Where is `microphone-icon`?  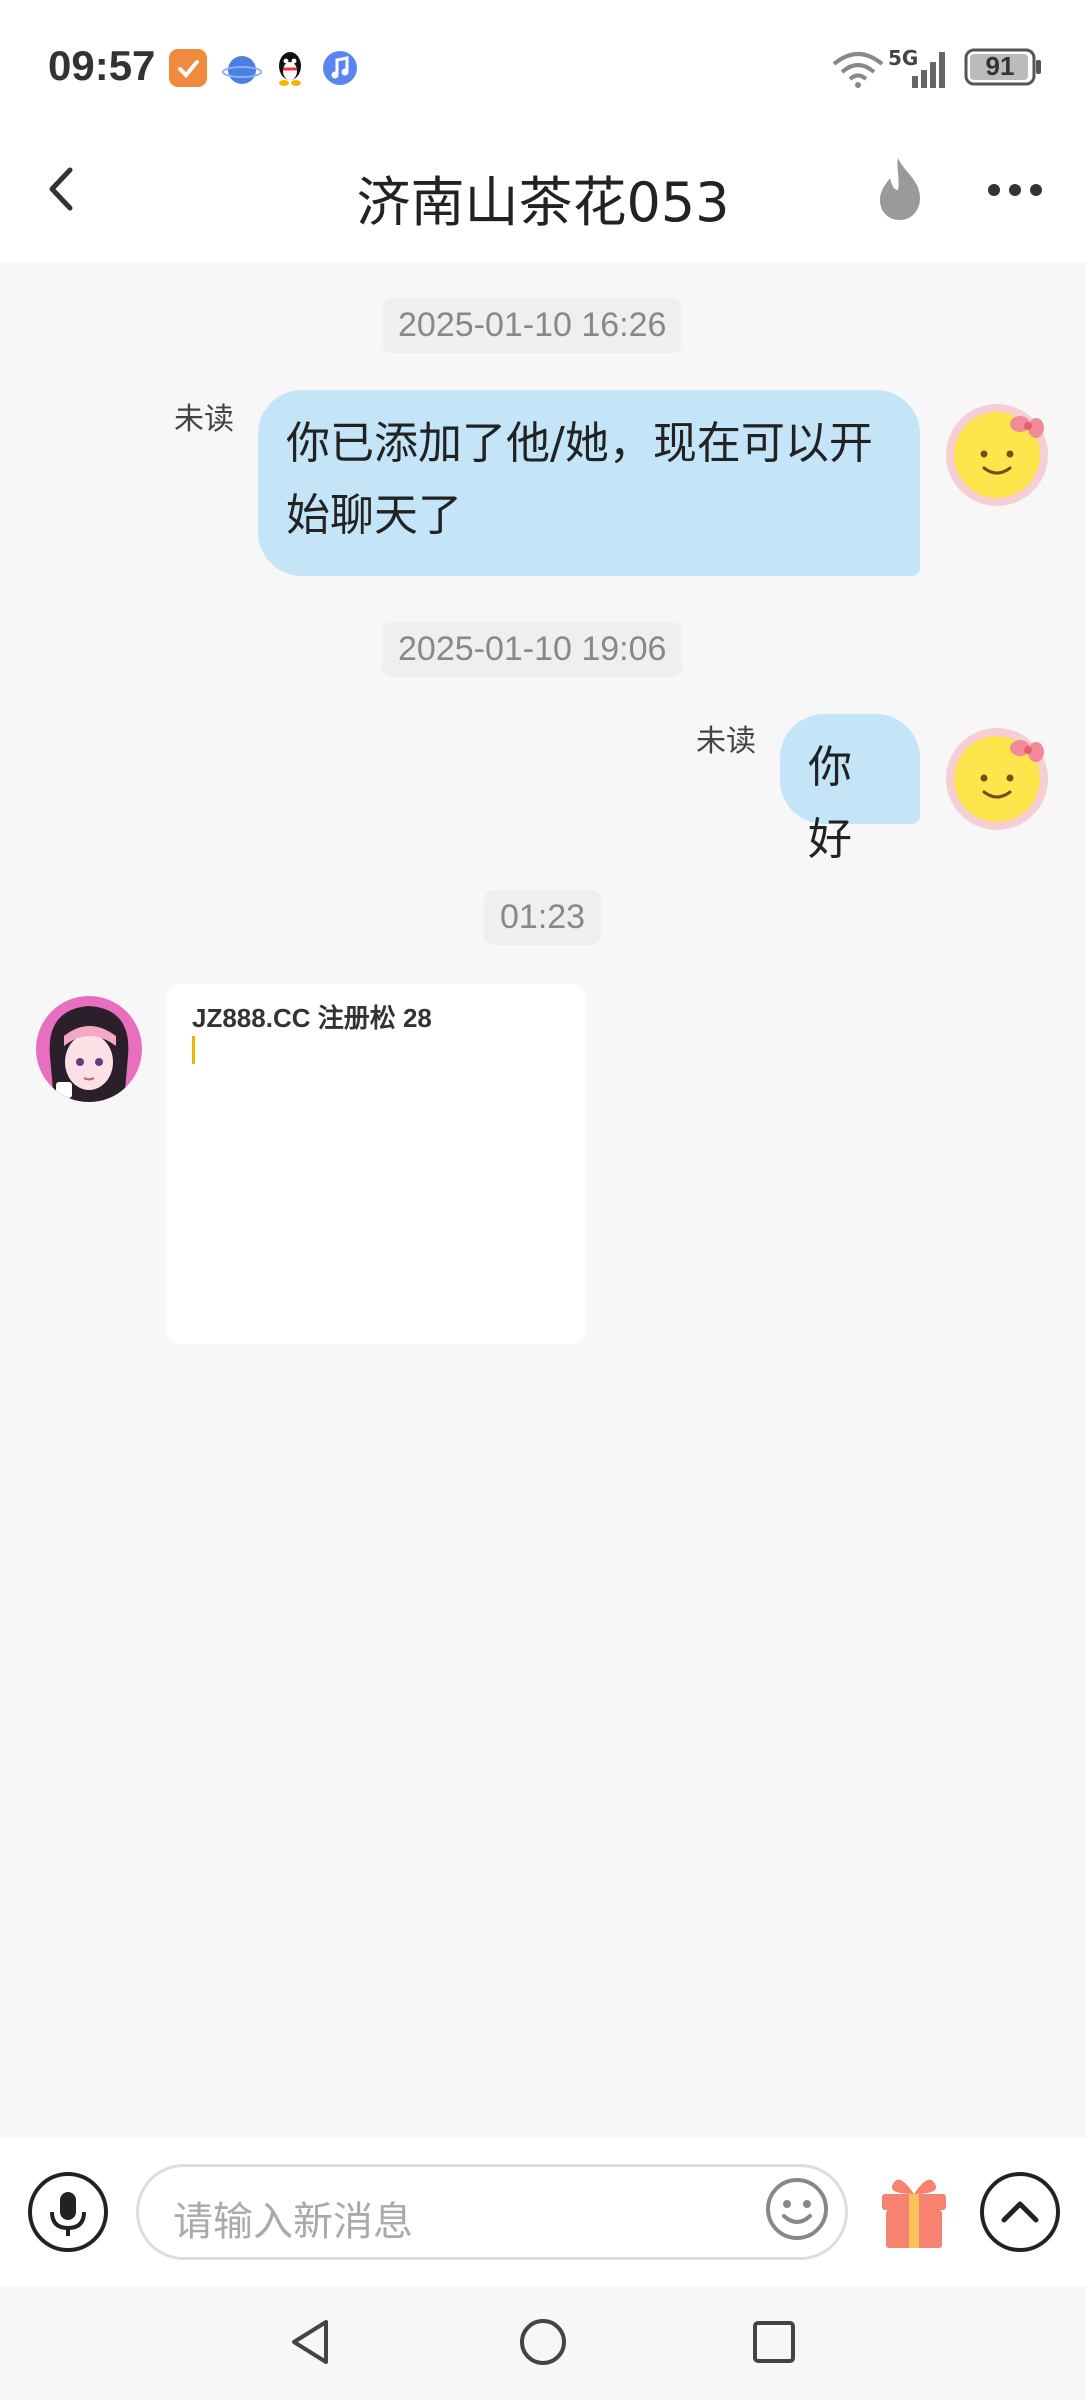
microphone-icon is located at coordinates (68, 2212).